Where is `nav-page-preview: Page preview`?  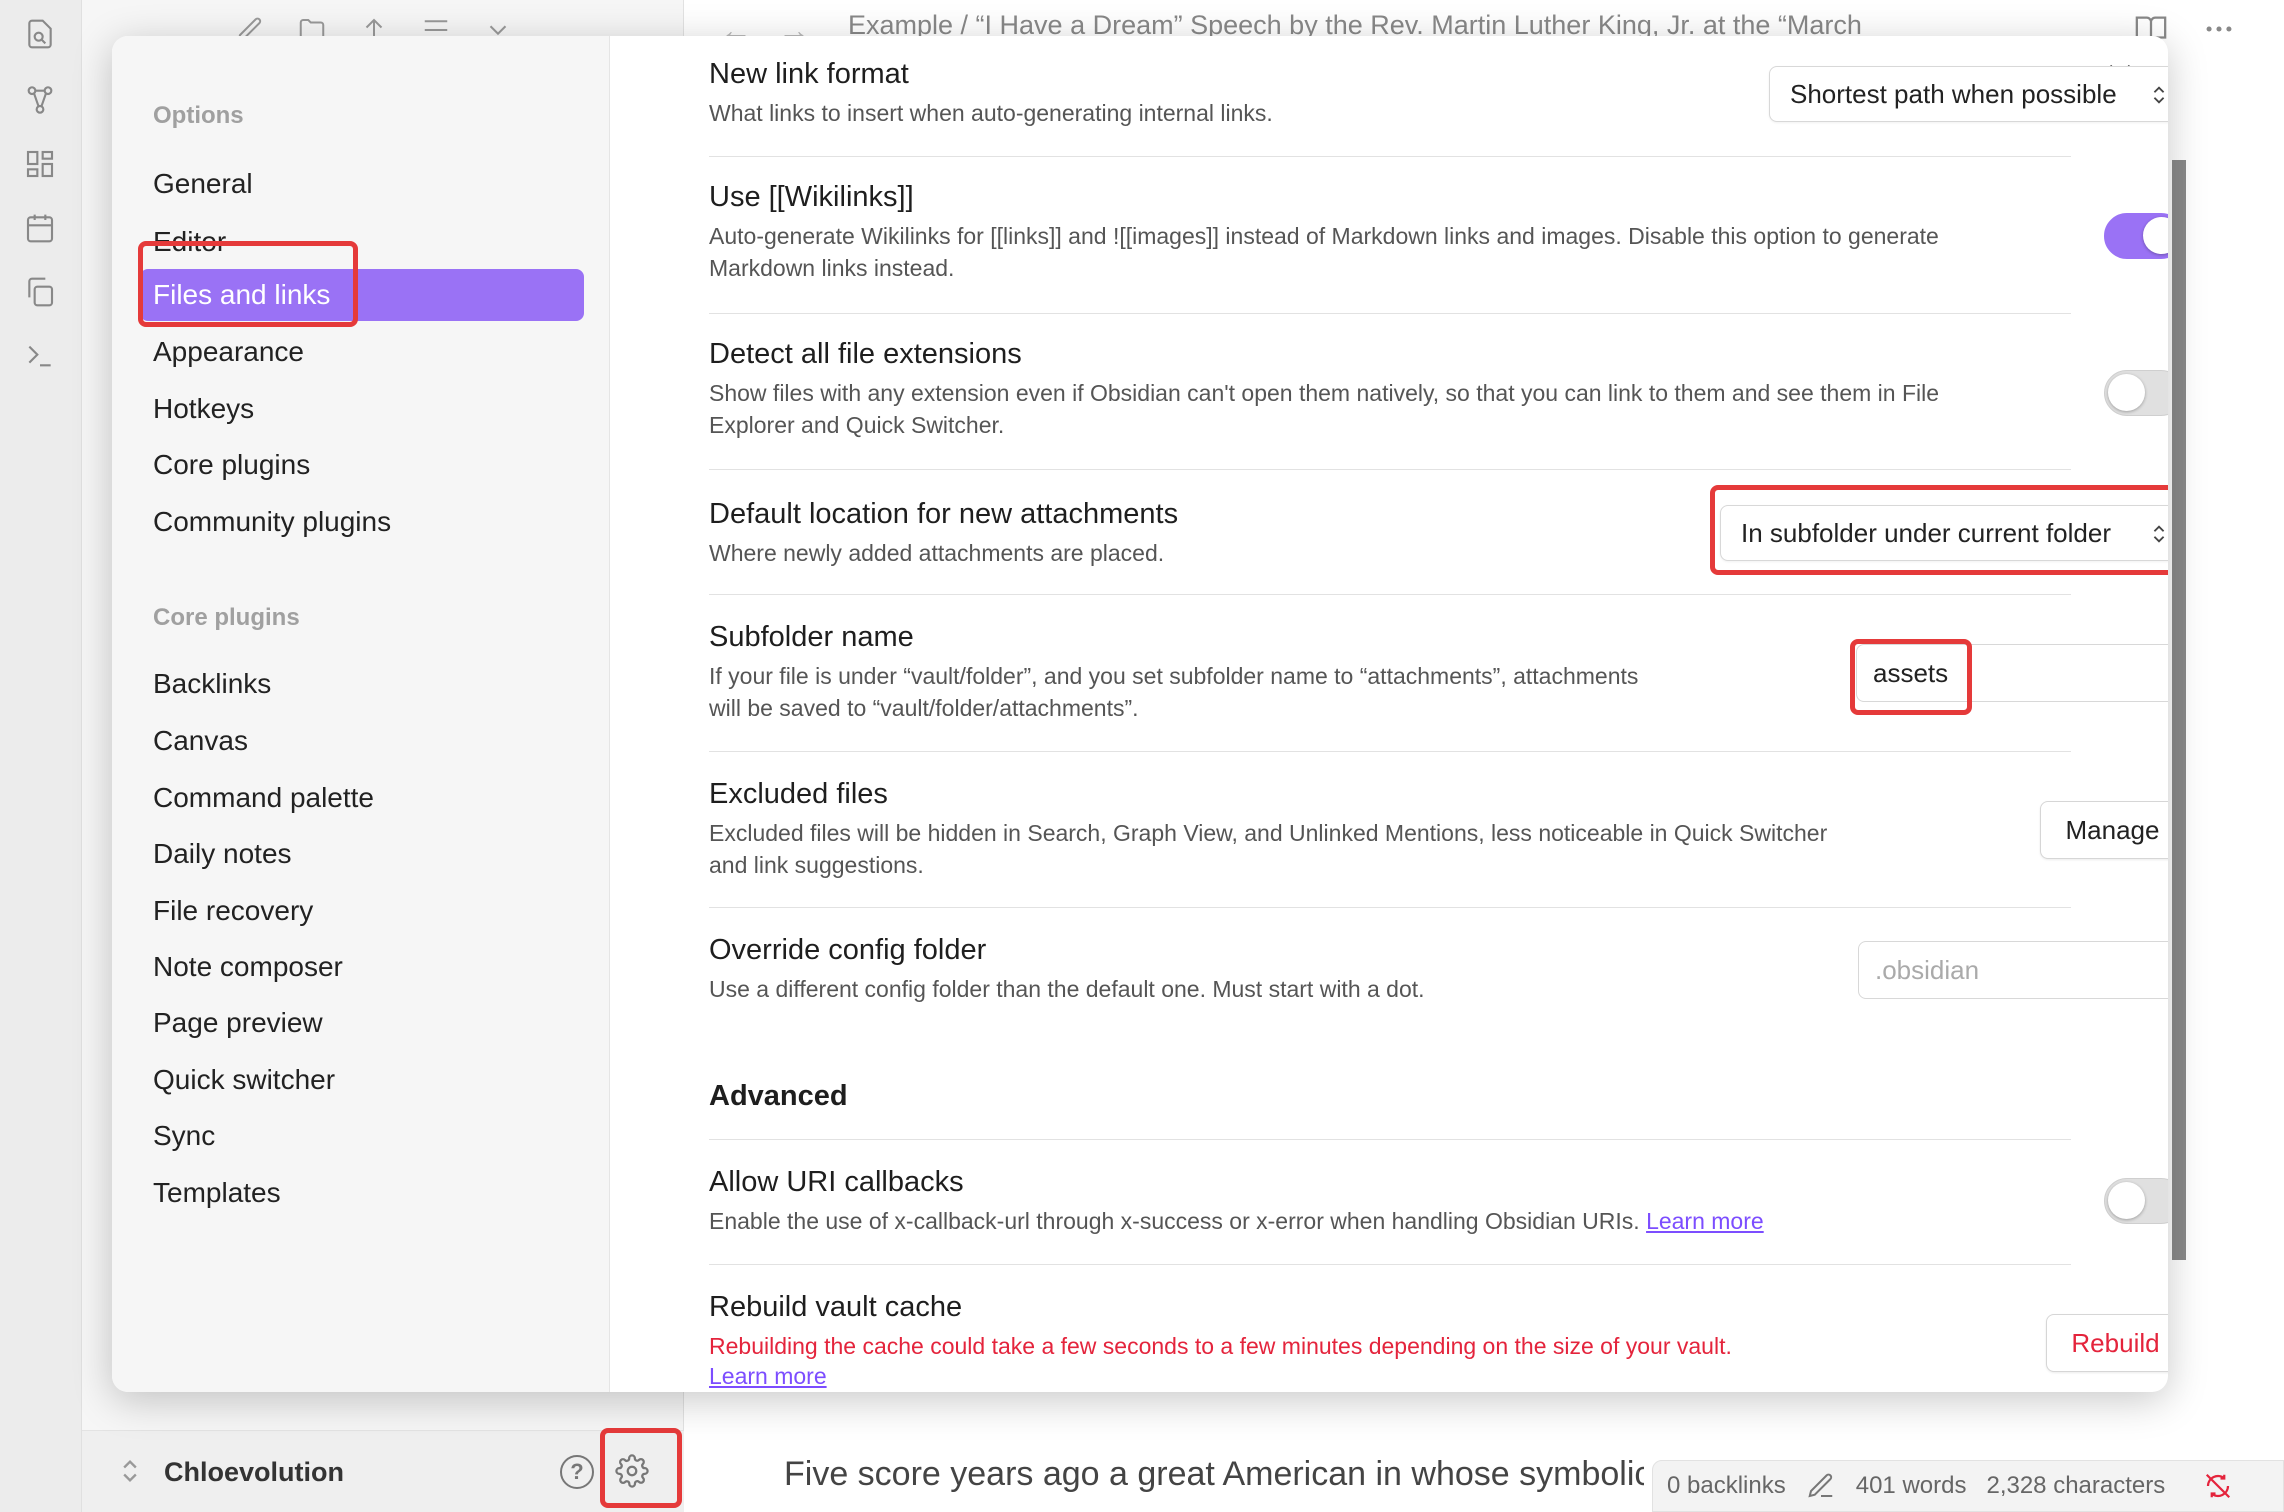
nav-page-preview: Page preview is located at coordinates (362, 1023).